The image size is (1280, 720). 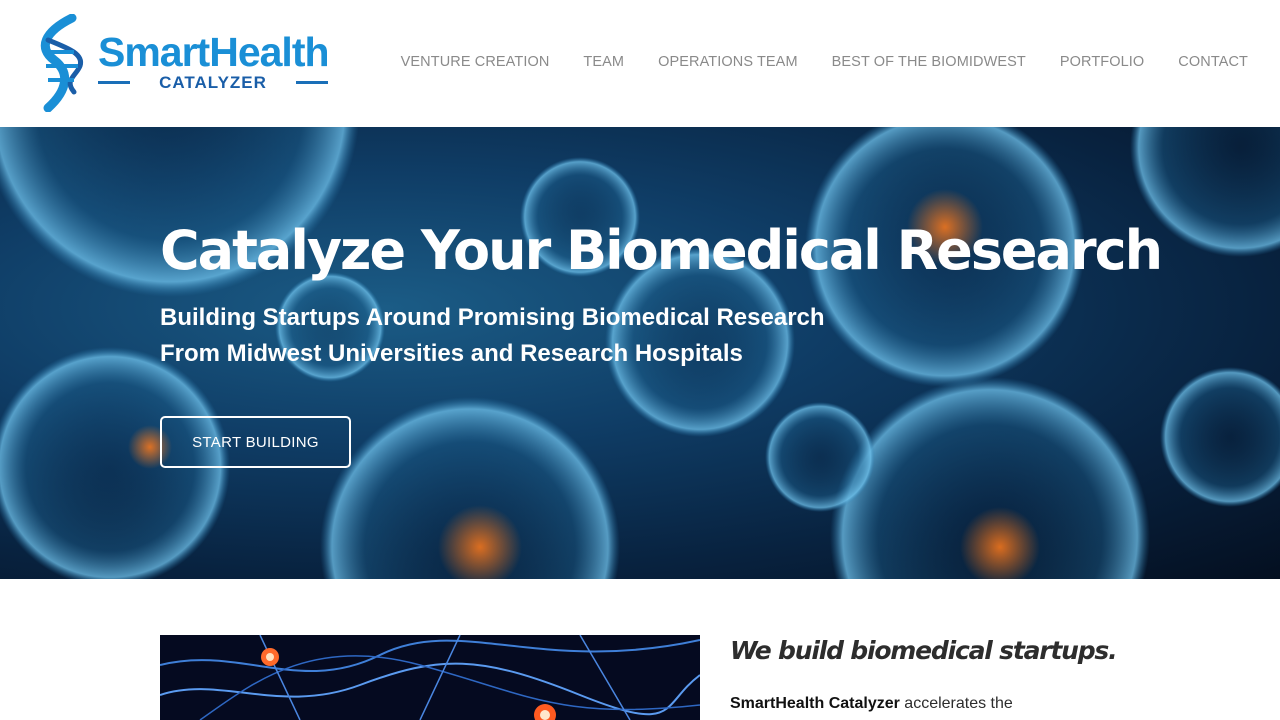 What do you see at coordinates (214, 52) in the screenshot?
I see `logo-wordmark: SmartHealth` at bounding box center [214, 52].